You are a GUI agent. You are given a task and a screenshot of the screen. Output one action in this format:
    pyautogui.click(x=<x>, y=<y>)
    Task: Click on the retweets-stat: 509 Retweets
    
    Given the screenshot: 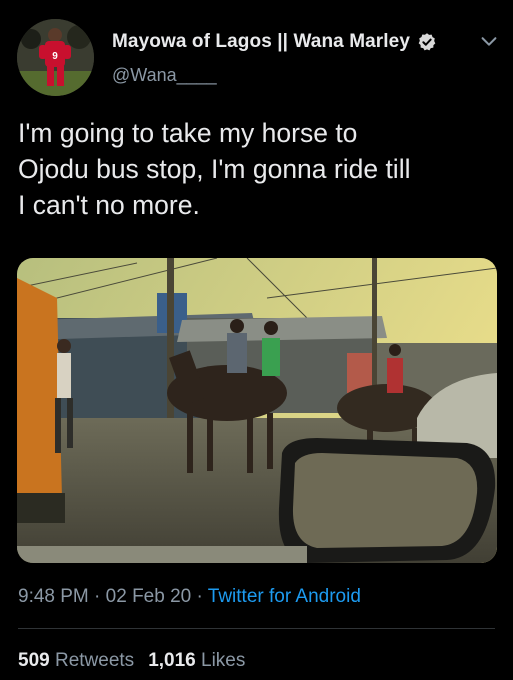 What is the action you would take?
    pyautogui.click(x=76, y=660)
    